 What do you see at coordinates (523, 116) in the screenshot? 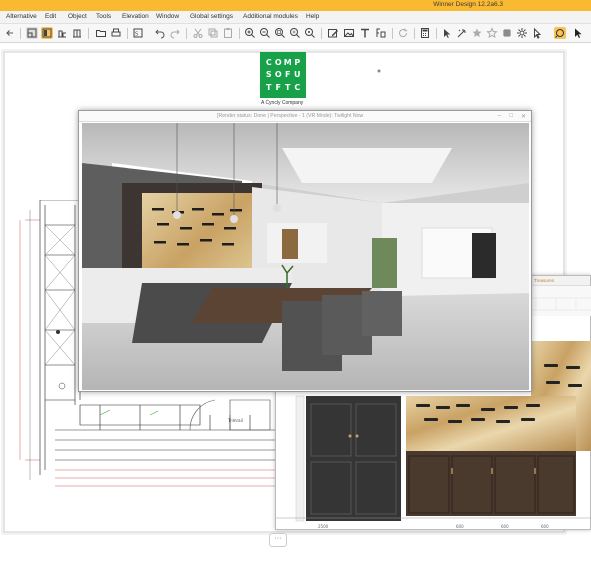
I see `close-icon: ✕` at bounding box center [523, 116].